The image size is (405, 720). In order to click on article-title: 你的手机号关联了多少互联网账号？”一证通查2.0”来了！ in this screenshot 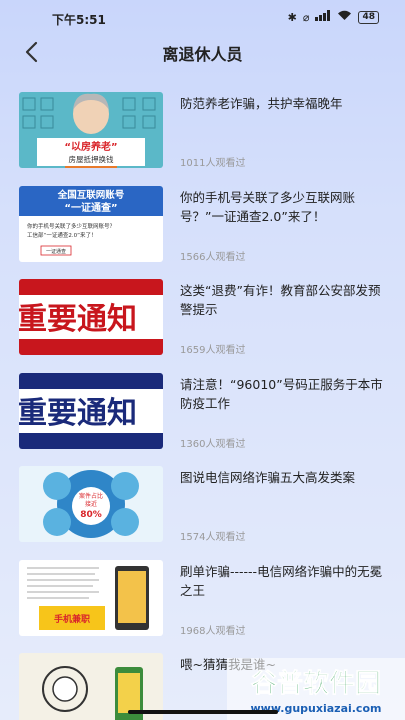, I will do `click(268, 206)`.